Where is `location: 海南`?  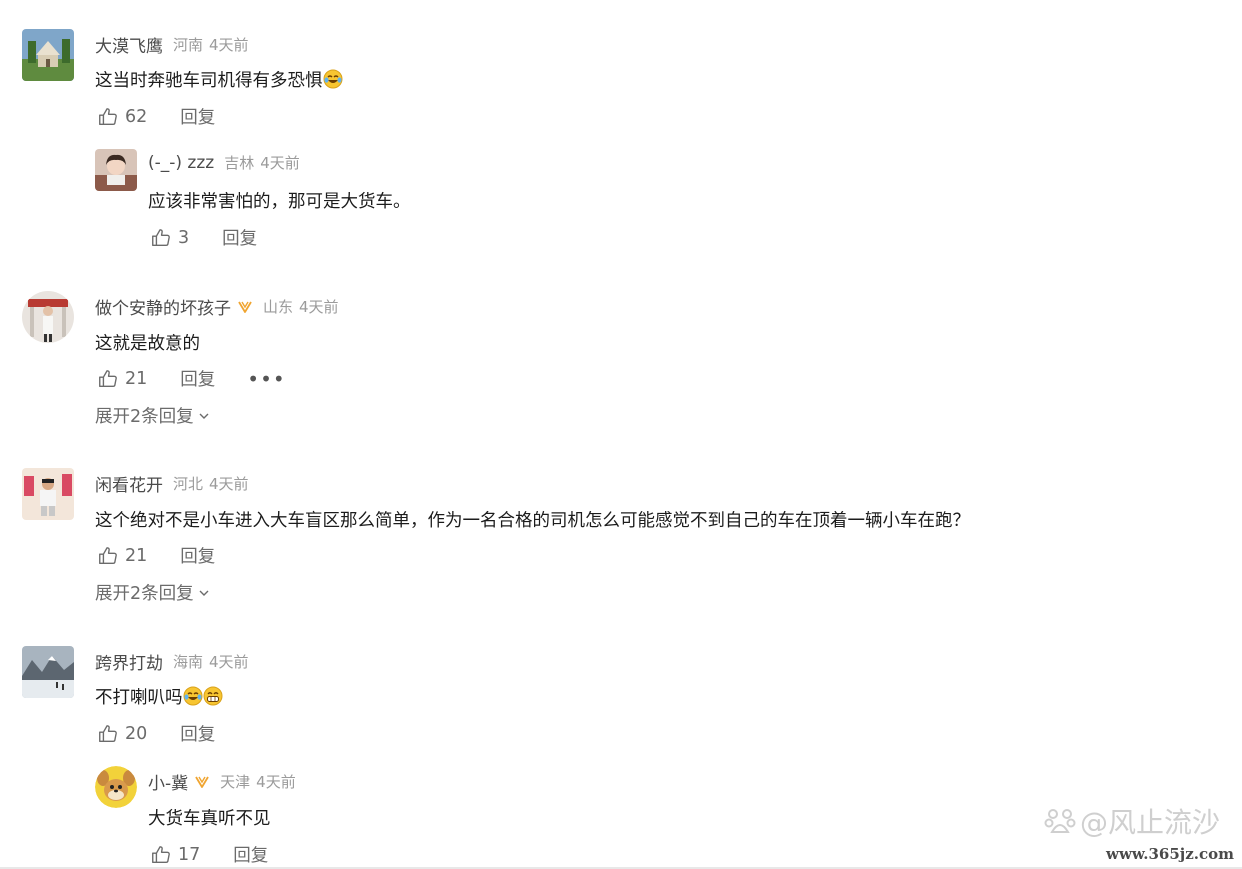 location: 海南 is located at coordinates (188, 662).